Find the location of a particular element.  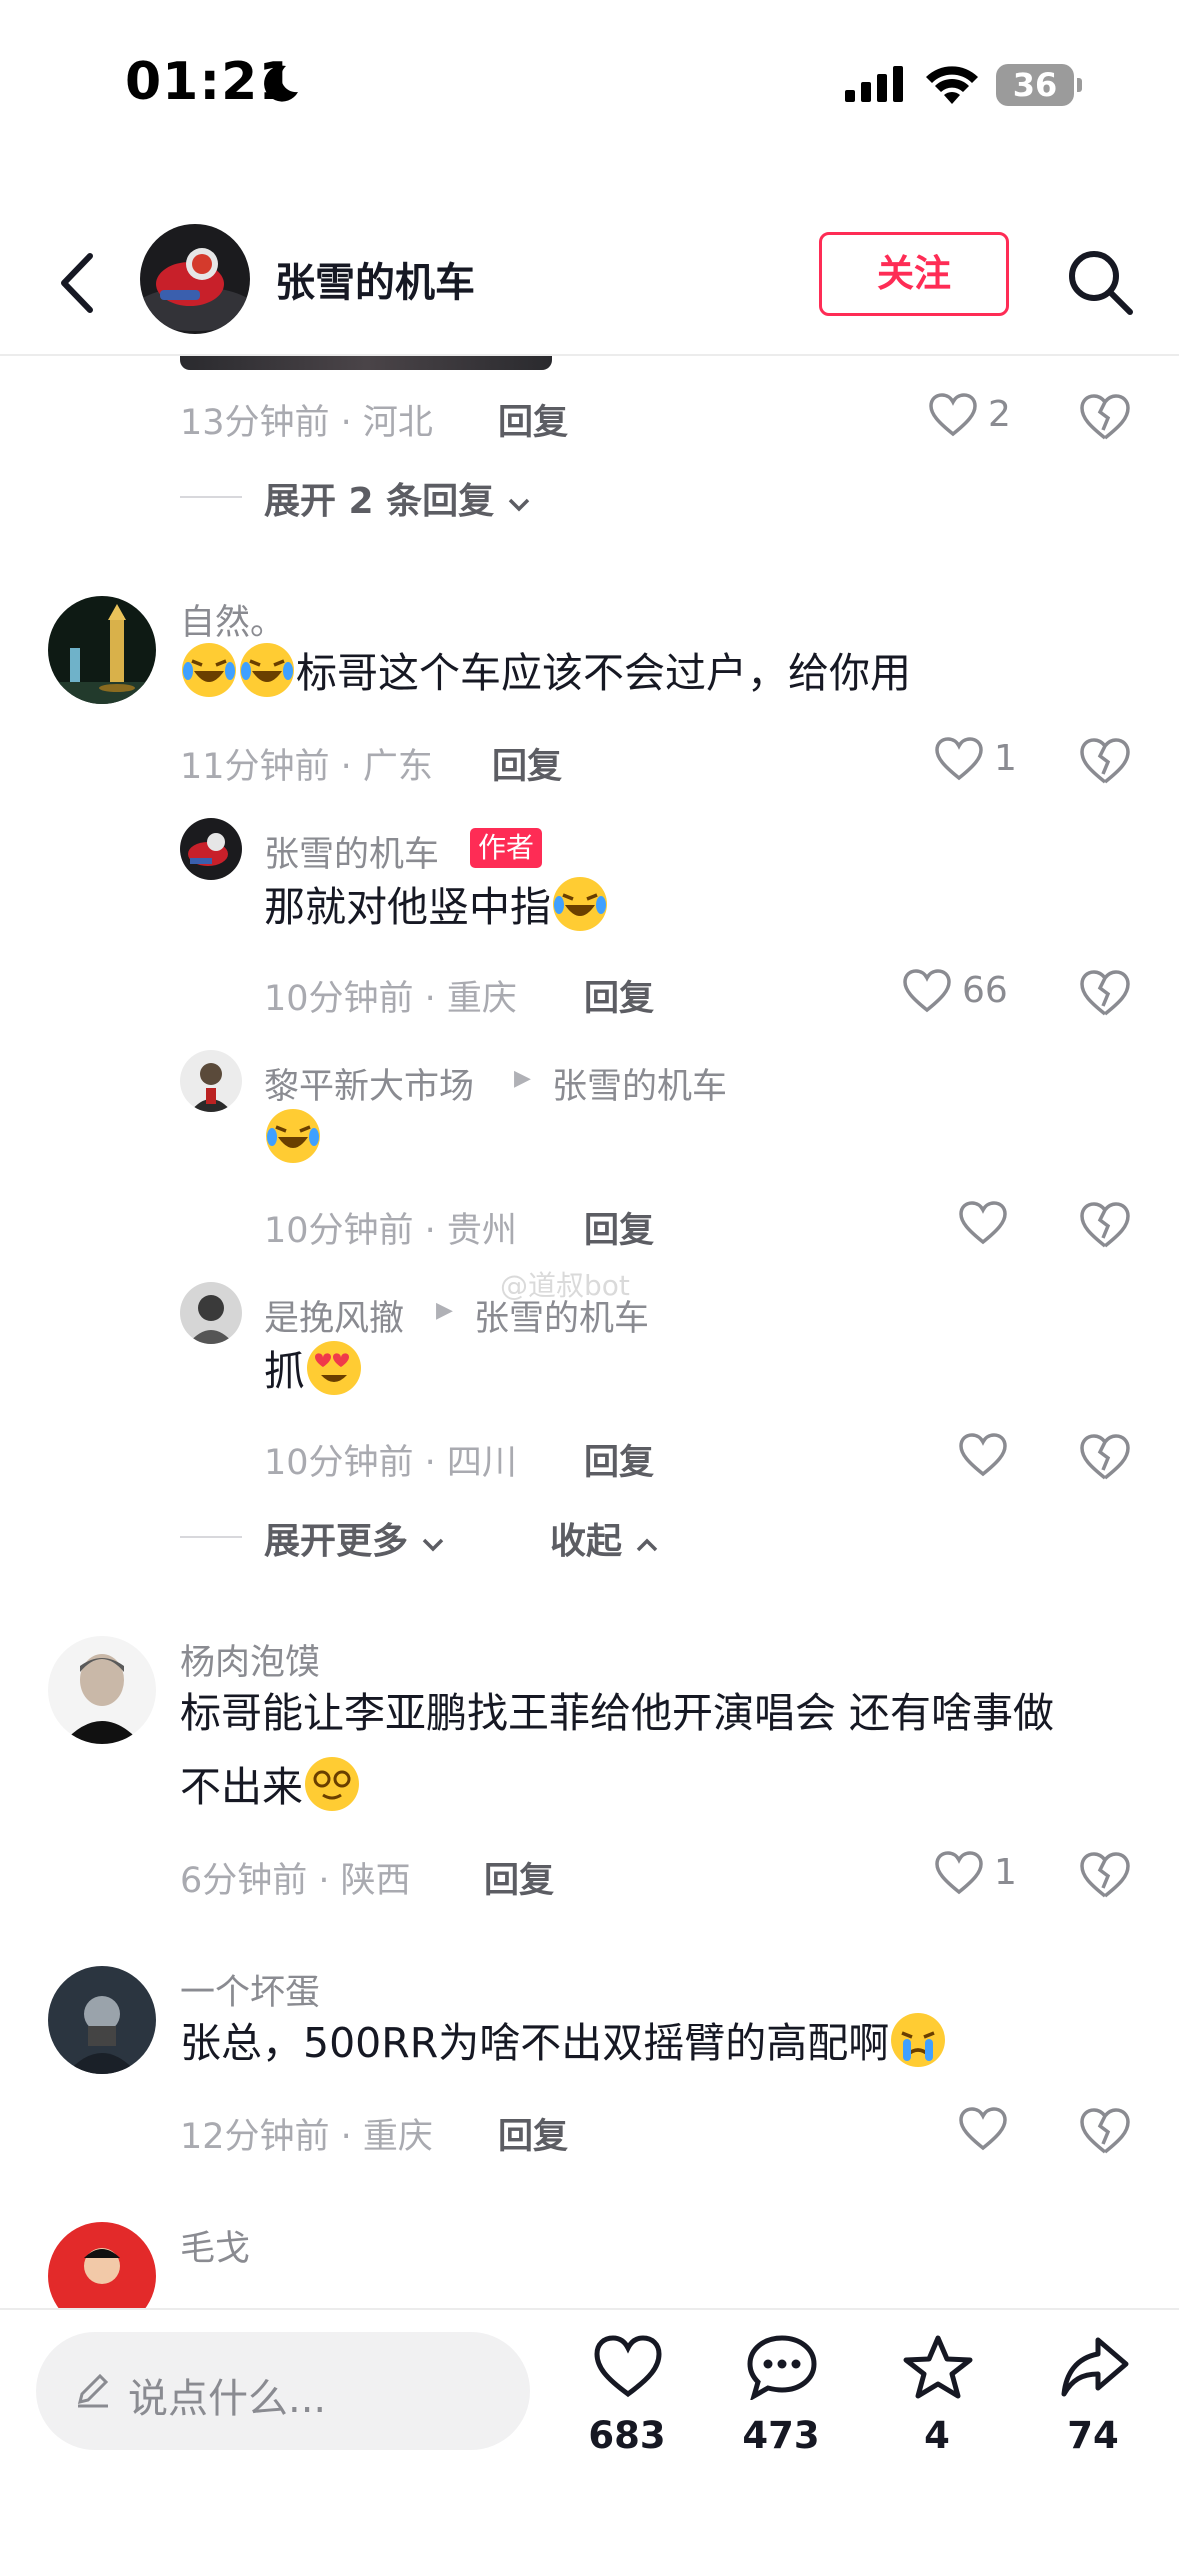

expand-more-button: 展开更多 is located at coordinates (354, 1538).